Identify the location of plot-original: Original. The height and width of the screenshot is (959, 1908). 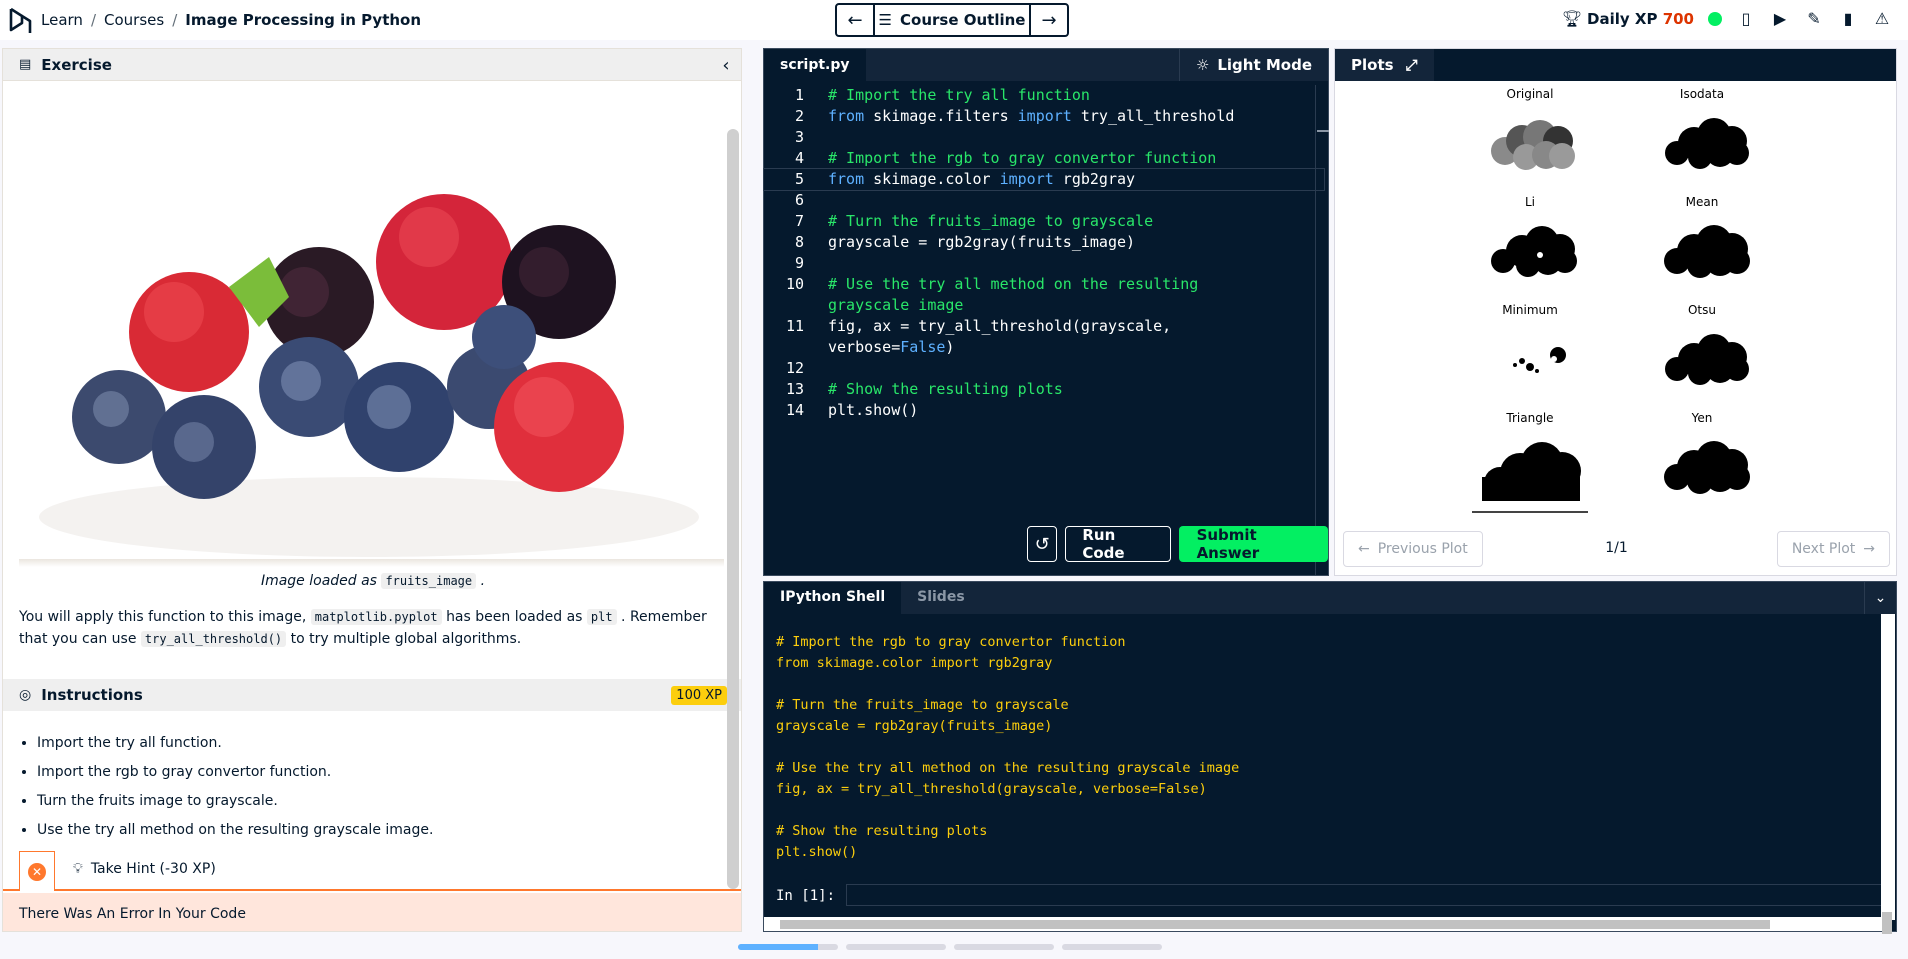
(1530, 135).